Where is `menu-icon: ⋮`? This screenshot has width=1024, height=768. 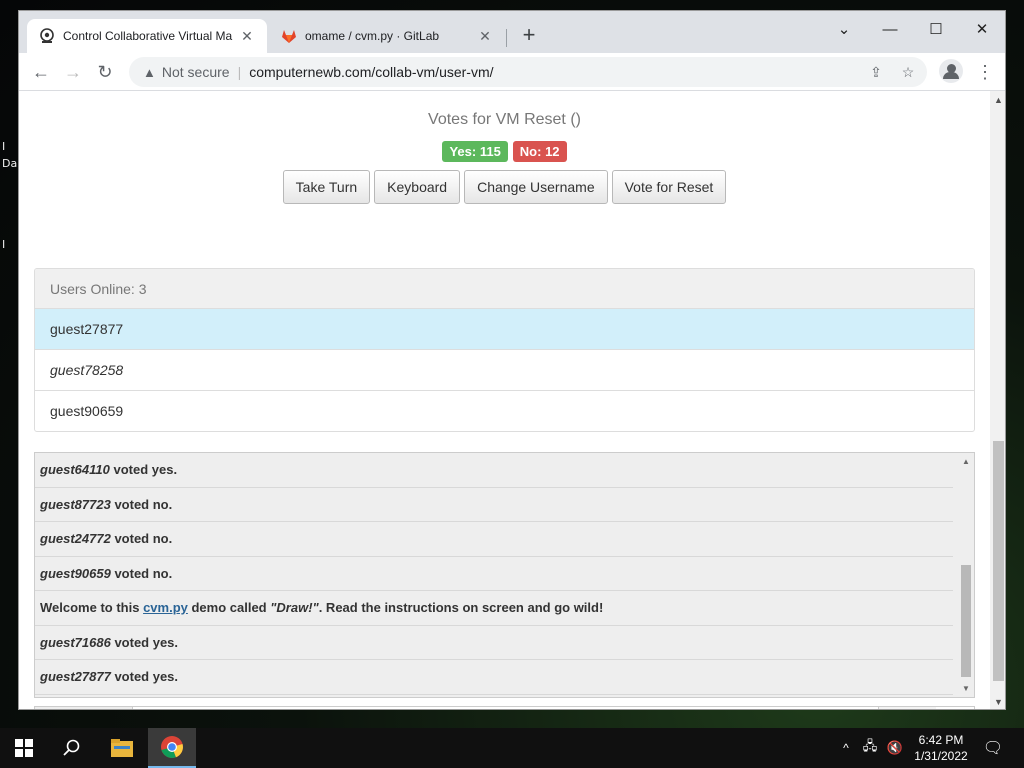 menu-icon: ⋮ is located at coordinates (985, 72).